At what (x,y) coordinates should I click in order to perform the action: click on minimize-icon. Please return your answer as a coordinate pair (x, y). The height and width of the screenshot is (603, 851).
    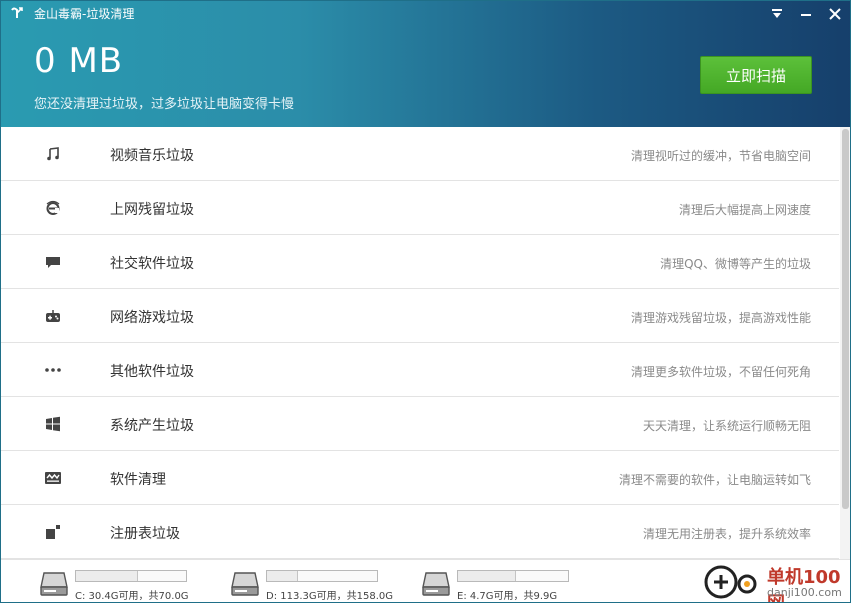
    Looking at the image, I should click on (806, 15).